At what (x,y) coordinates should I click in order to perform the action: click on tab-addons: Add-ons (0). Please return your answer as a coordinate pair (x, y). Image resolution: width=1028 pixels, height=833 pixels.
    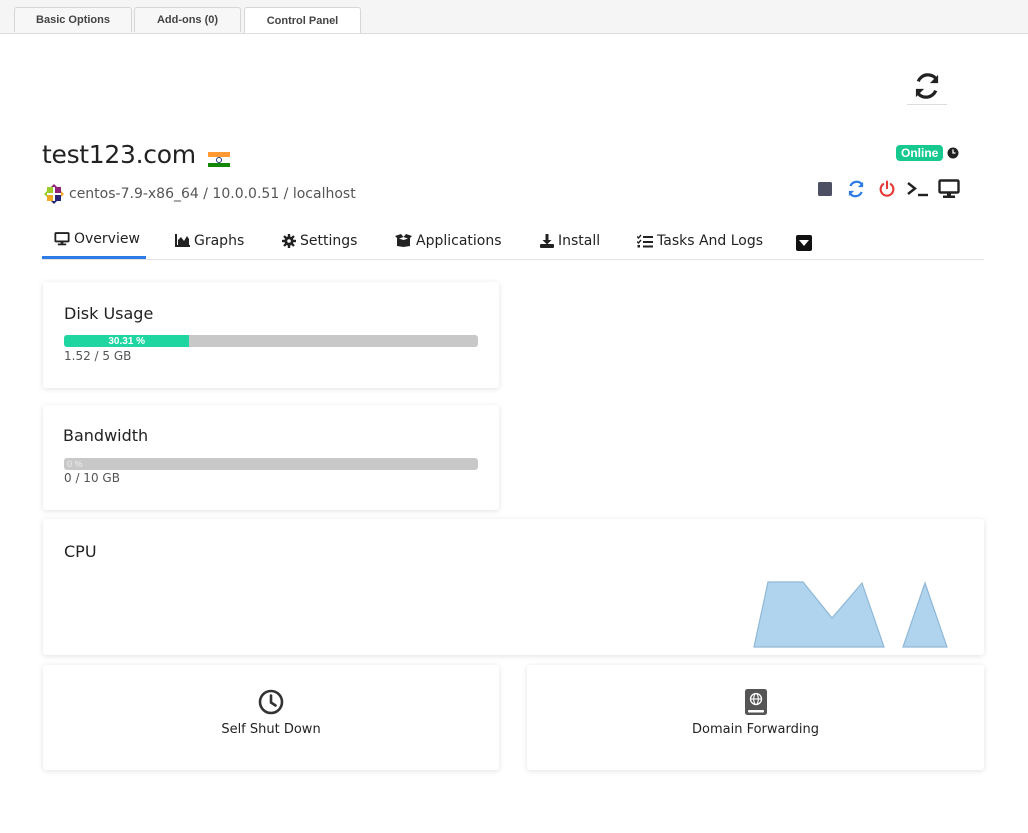
    Looking at the image, I should click on (187, 19).